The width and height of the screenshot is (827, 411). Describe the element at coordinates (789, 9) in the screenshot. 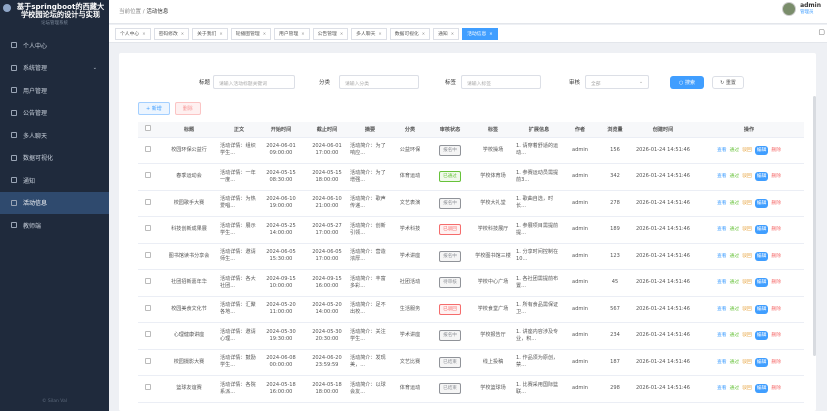

I see `avatar` at that location.